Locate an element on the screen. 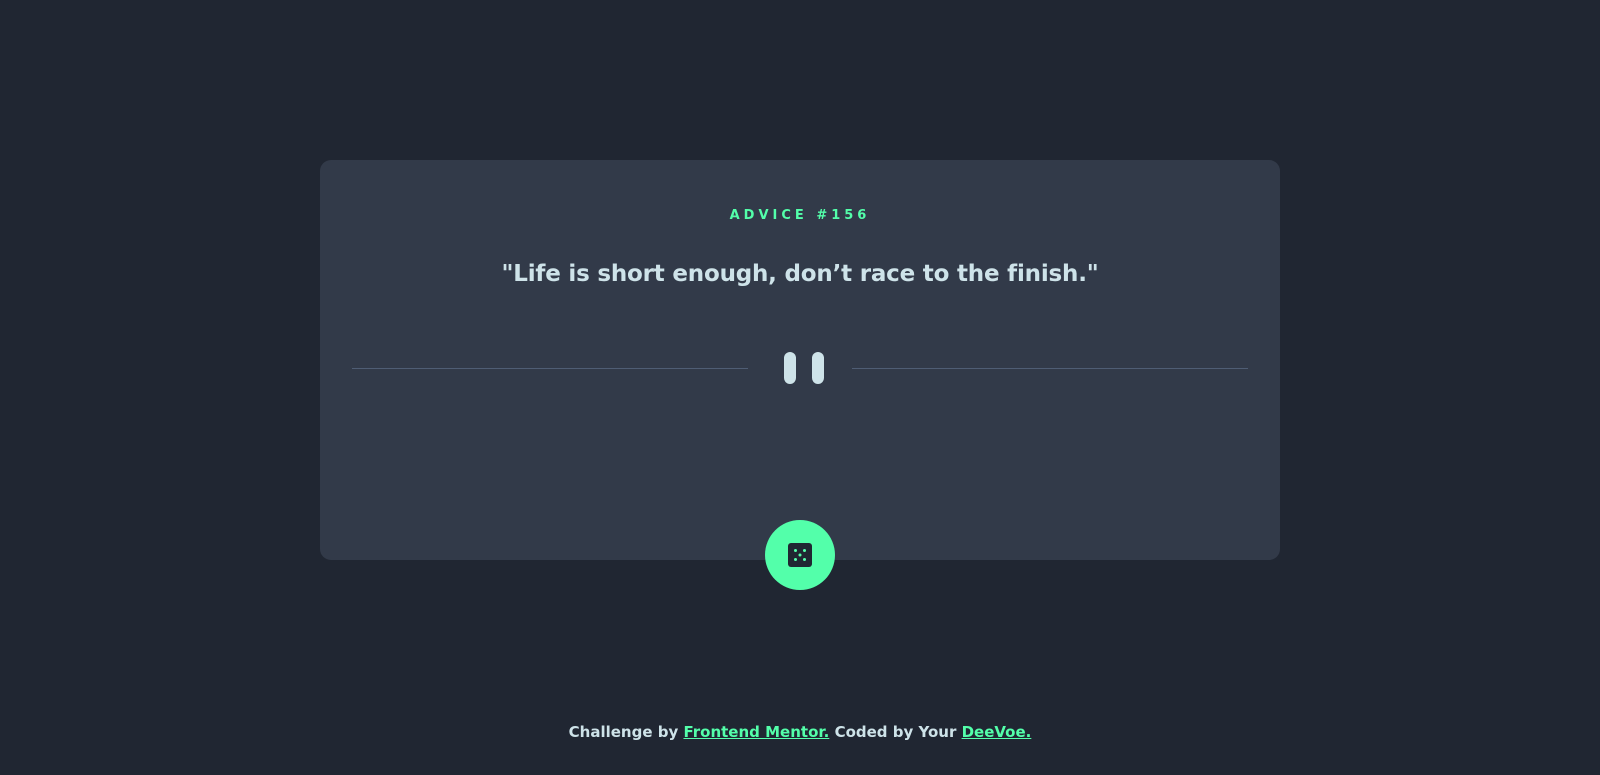 This screenshot has width=1600, height=775. author-link: DeeVoe. is located at coordinates (997, 732).